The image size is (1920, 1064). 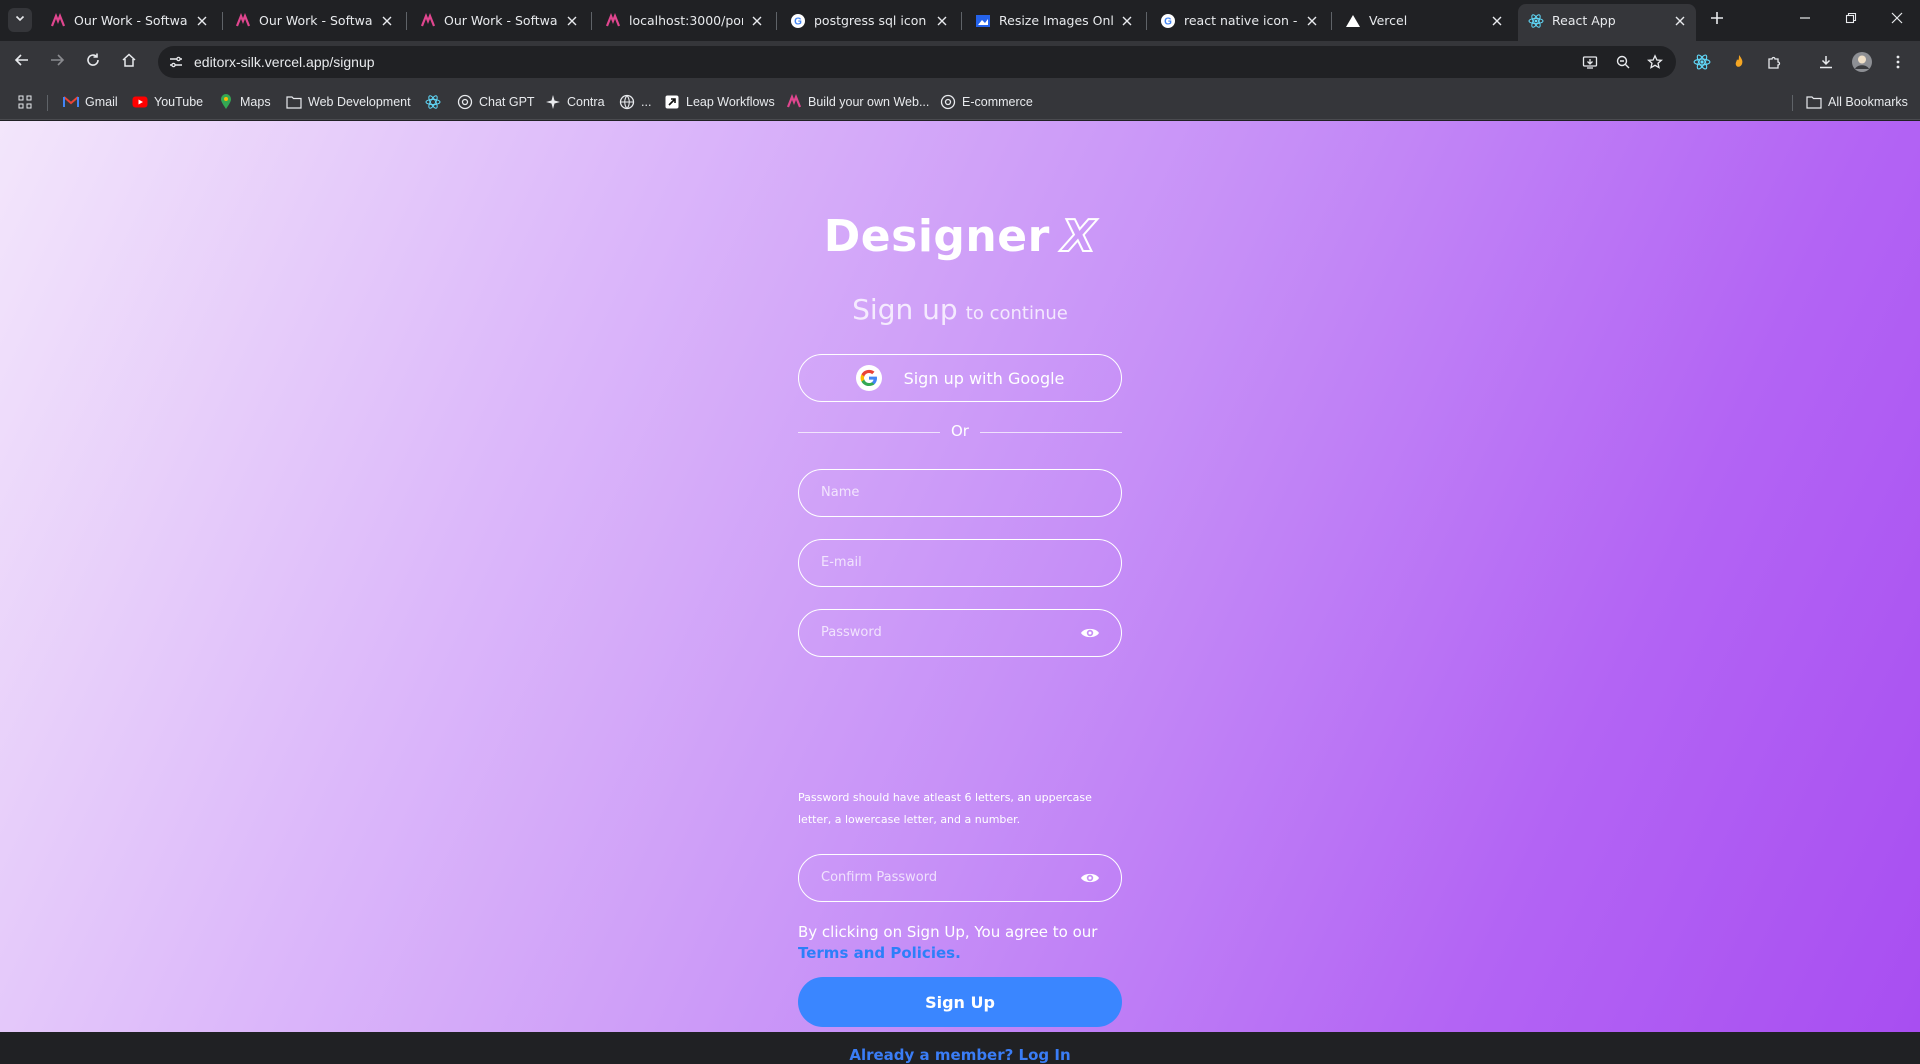 I want to click on site-info-icon, so click(x=176, y=62).